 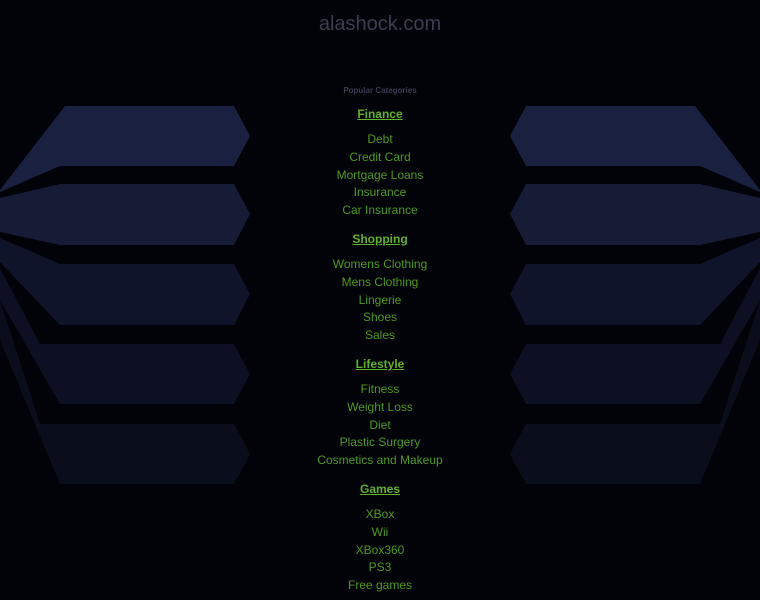 I want to click on category-link: Credit Card, so click(x=380, y=158).